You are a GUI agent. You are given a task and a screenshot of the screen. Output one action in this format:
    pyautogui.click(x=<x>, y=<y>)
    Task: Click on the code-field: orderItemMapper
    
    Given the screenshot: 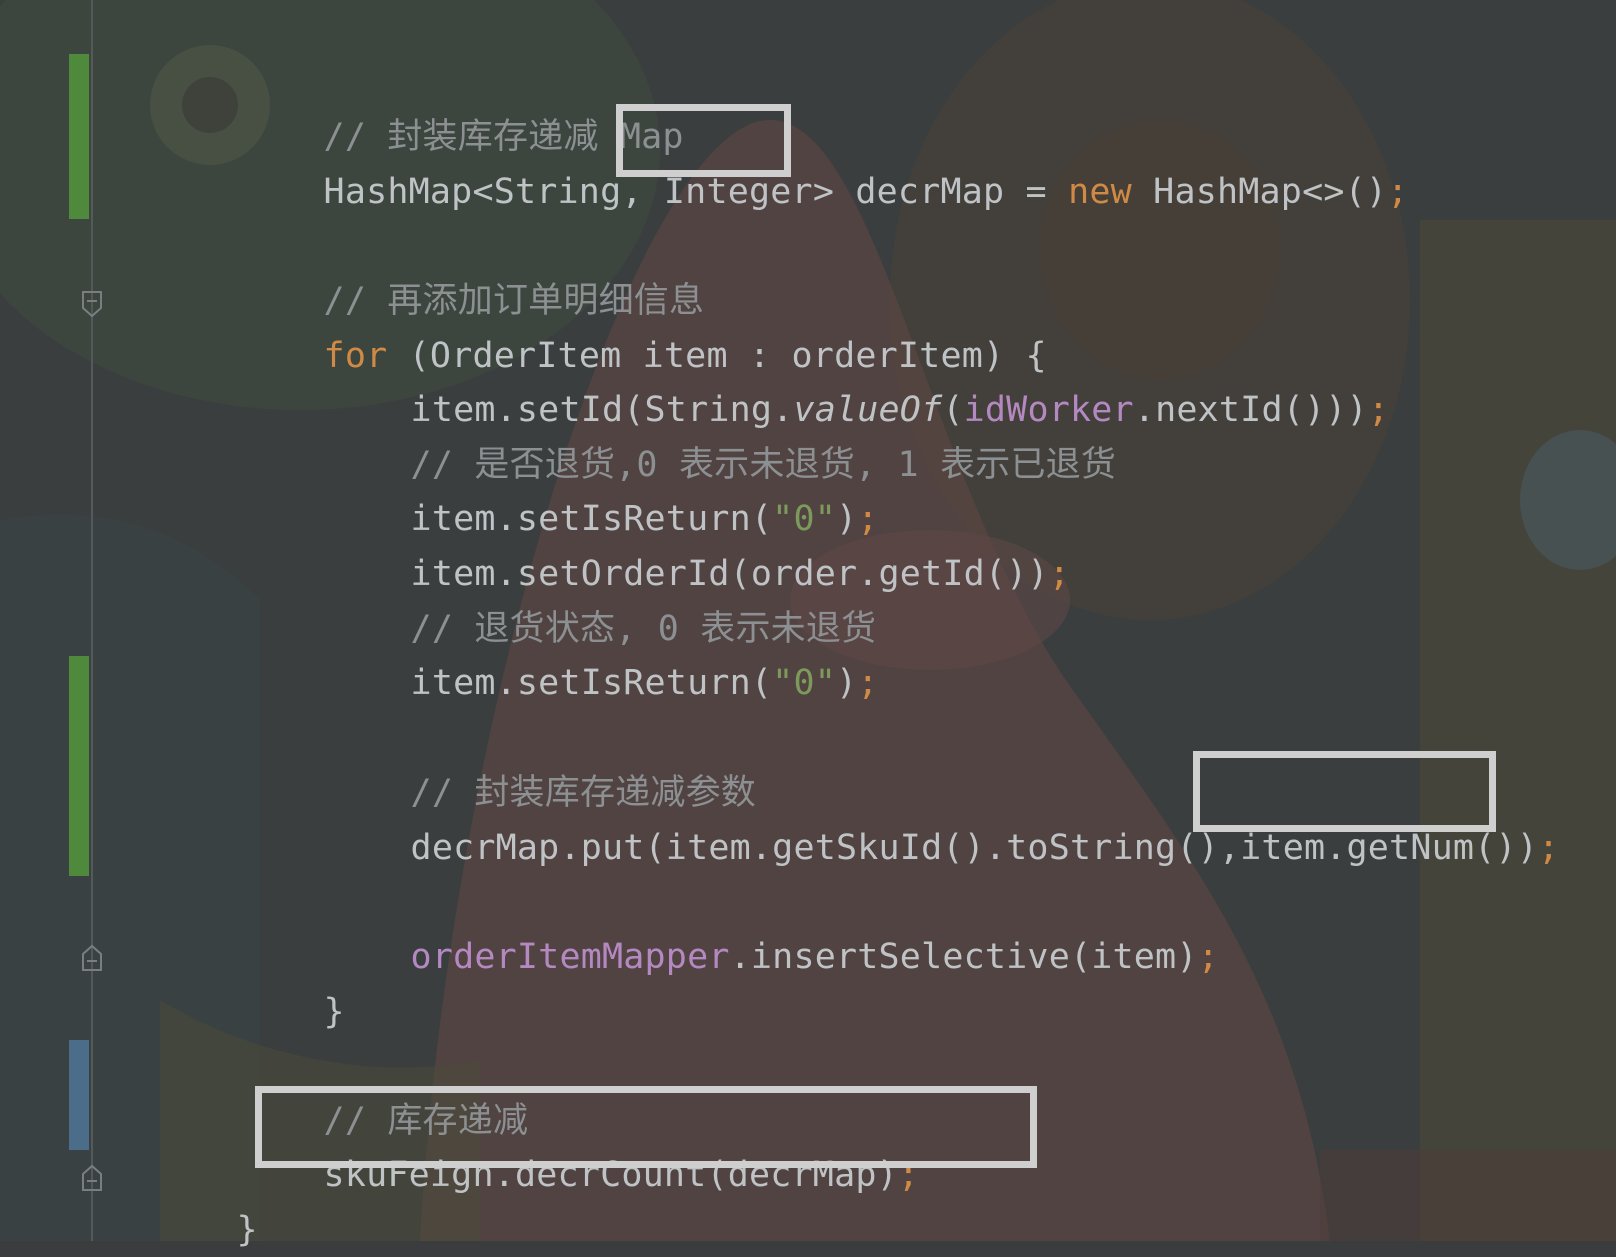 What is the action you would take?
    pyautogui.click(x=570, y=957)
    